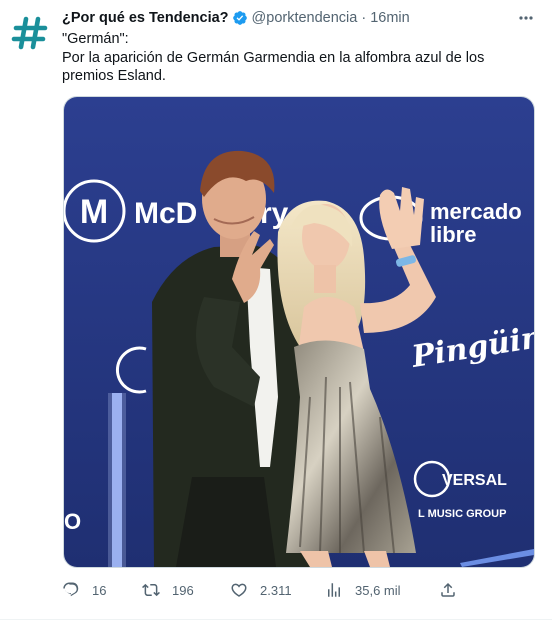  What do you see at coordinates (94, 212) in the screenshot?
I see `mcdonalds-mark: M` at bounding box center [94, 212].